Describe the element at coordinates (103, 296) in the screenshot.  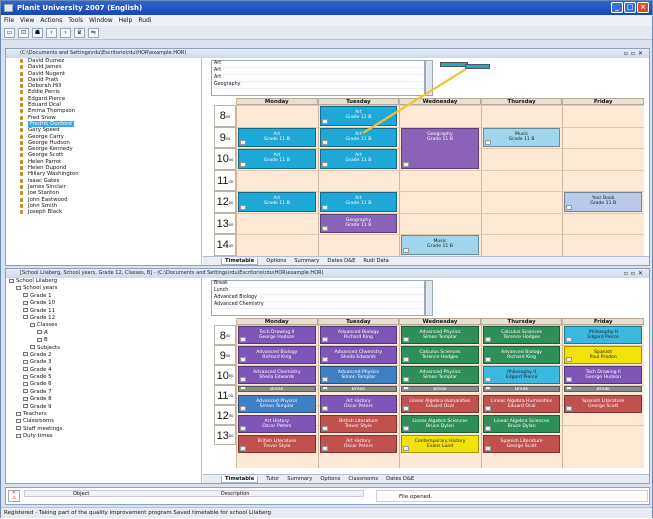
I see `tree-node: Grade 1` at that location.